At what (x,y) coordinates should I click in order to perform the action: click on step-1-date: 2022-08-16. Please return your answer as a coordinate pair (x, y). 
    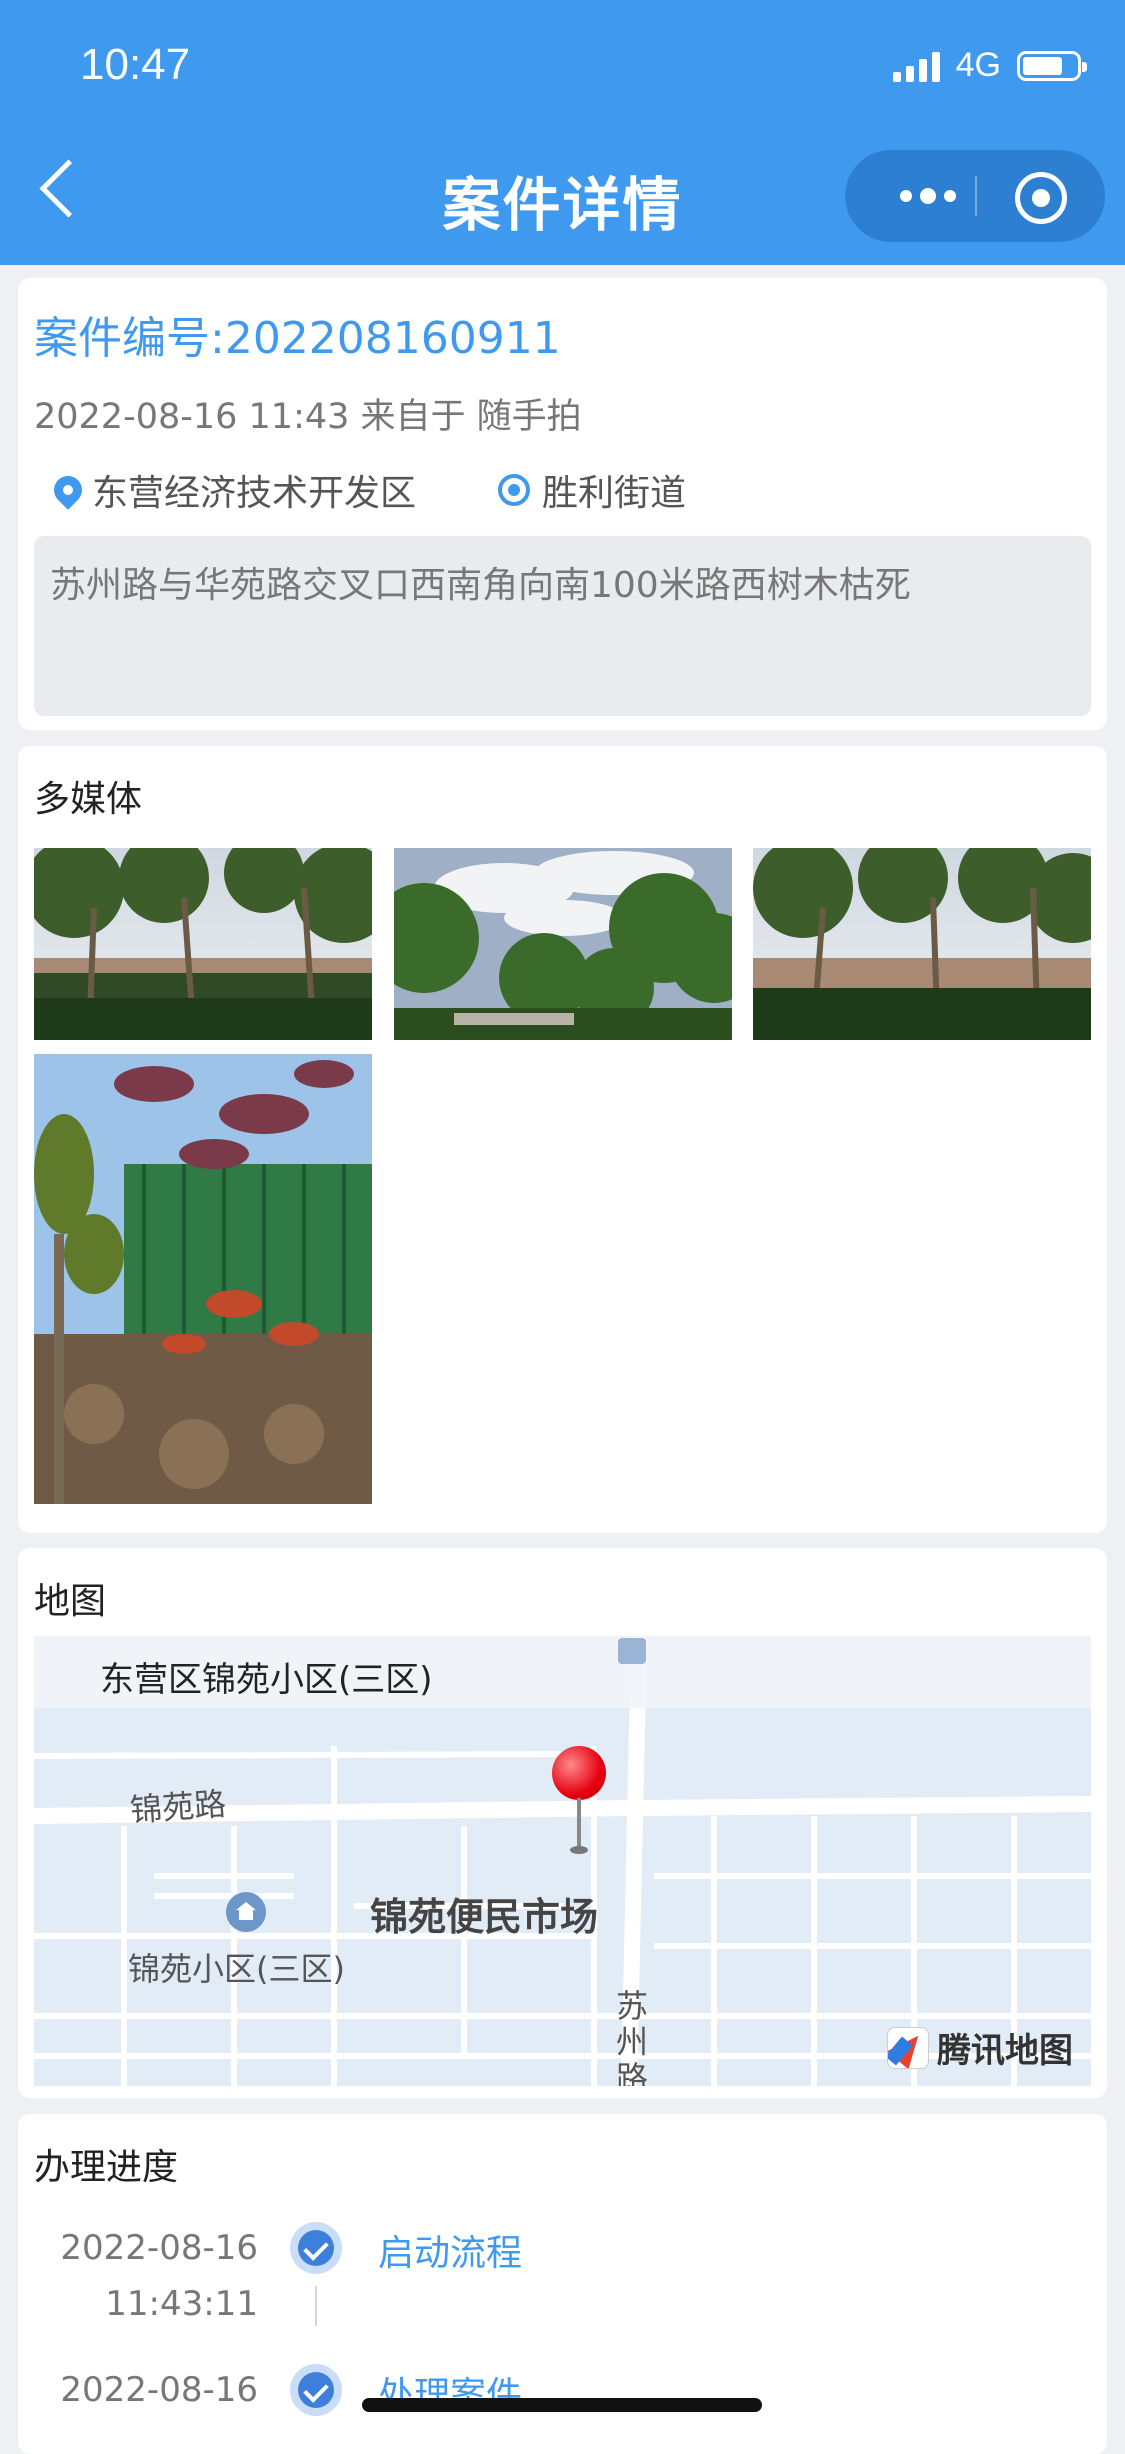
    Looking at the image, I should click on (159, 2248).